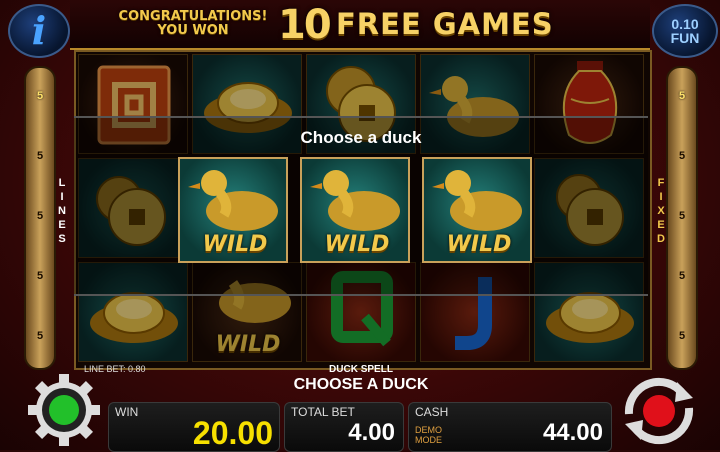 This screenshot has width=720, height=452. Describe the element at coordinates (685, 24) in the screenshot. I see `coin-value: 0.10` at that location.